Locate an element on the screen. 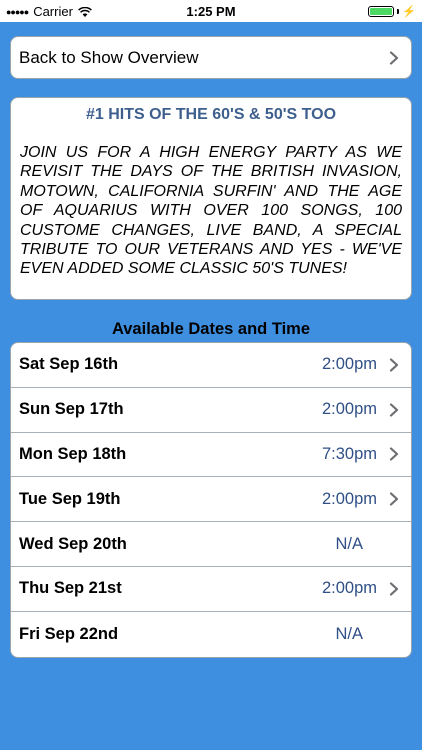 Image resolution: width=422 pixels, height=750 pixels. status-bar: ●●●●● Carrier 1:25 PM ⚡ is located at coordinates (211, 11).